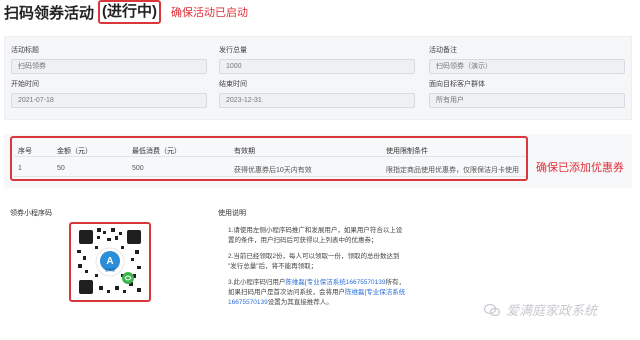  Describe the element at coordinates (31, 213) in the screenshot. I see `qr-section-label: 领券小程序码` at that location.